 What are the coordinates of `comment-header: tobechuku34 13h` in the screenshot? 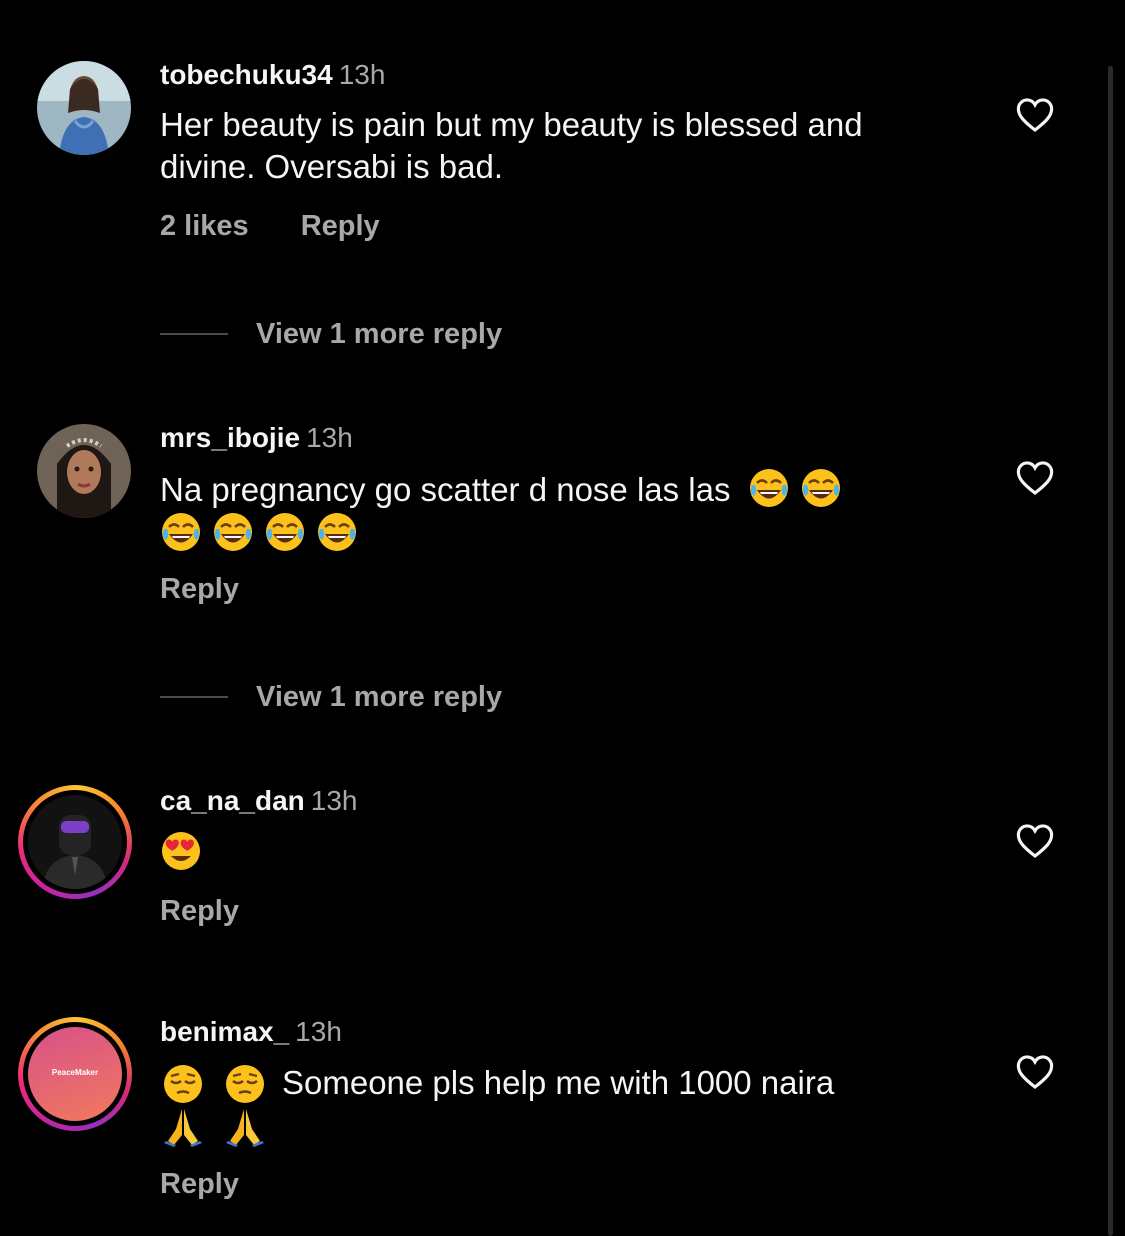 It's located at (272, 75).